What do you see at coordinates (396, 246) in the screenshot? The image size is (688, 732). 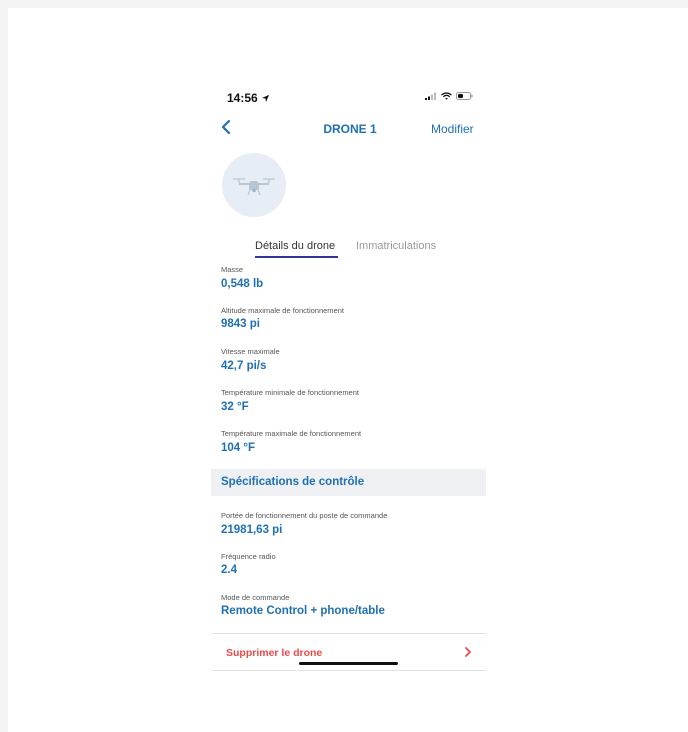 I see `tab-registrations: Immatriculations` at bounding box center [396, 246].